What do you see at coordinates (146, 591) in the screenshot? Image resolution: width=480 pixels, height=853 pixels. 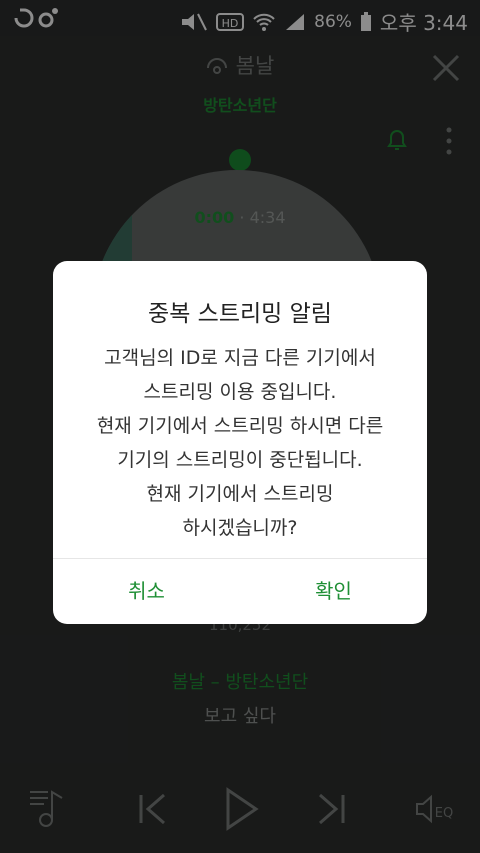 I see `cancel-button: 취소` at bounding box center [146, 591].